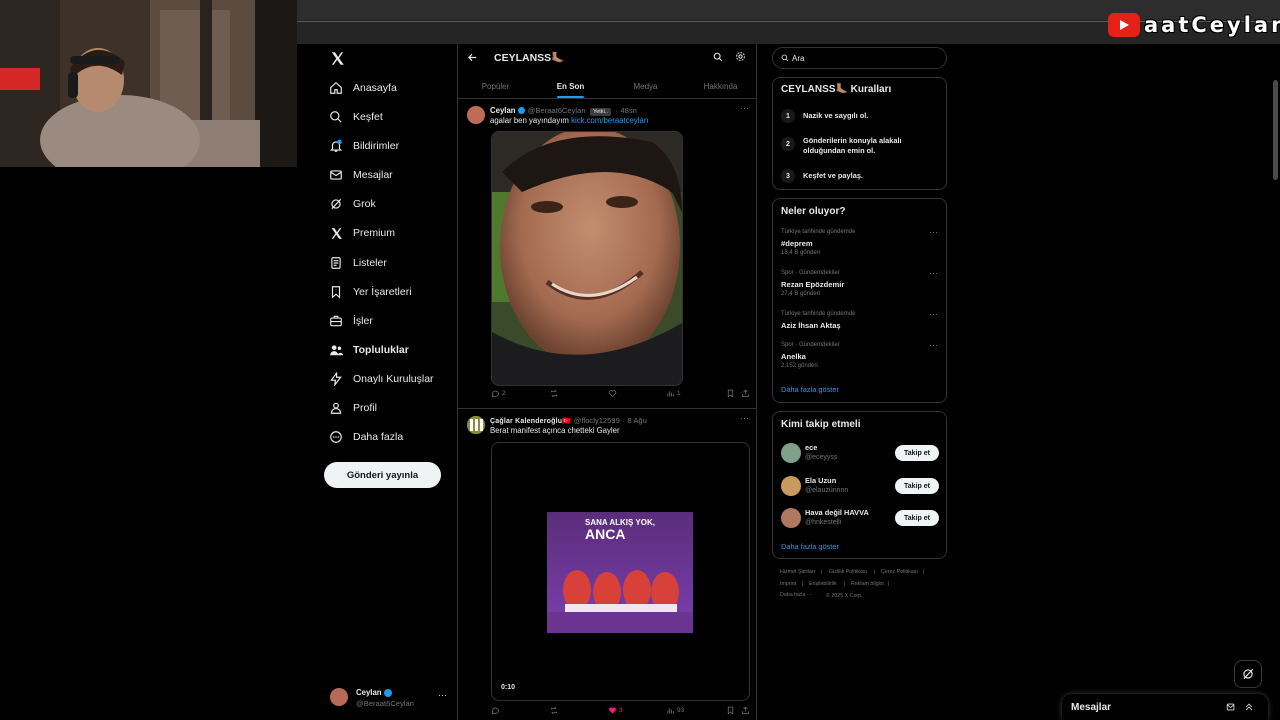  I want to click on search-box, so click(859, 58).